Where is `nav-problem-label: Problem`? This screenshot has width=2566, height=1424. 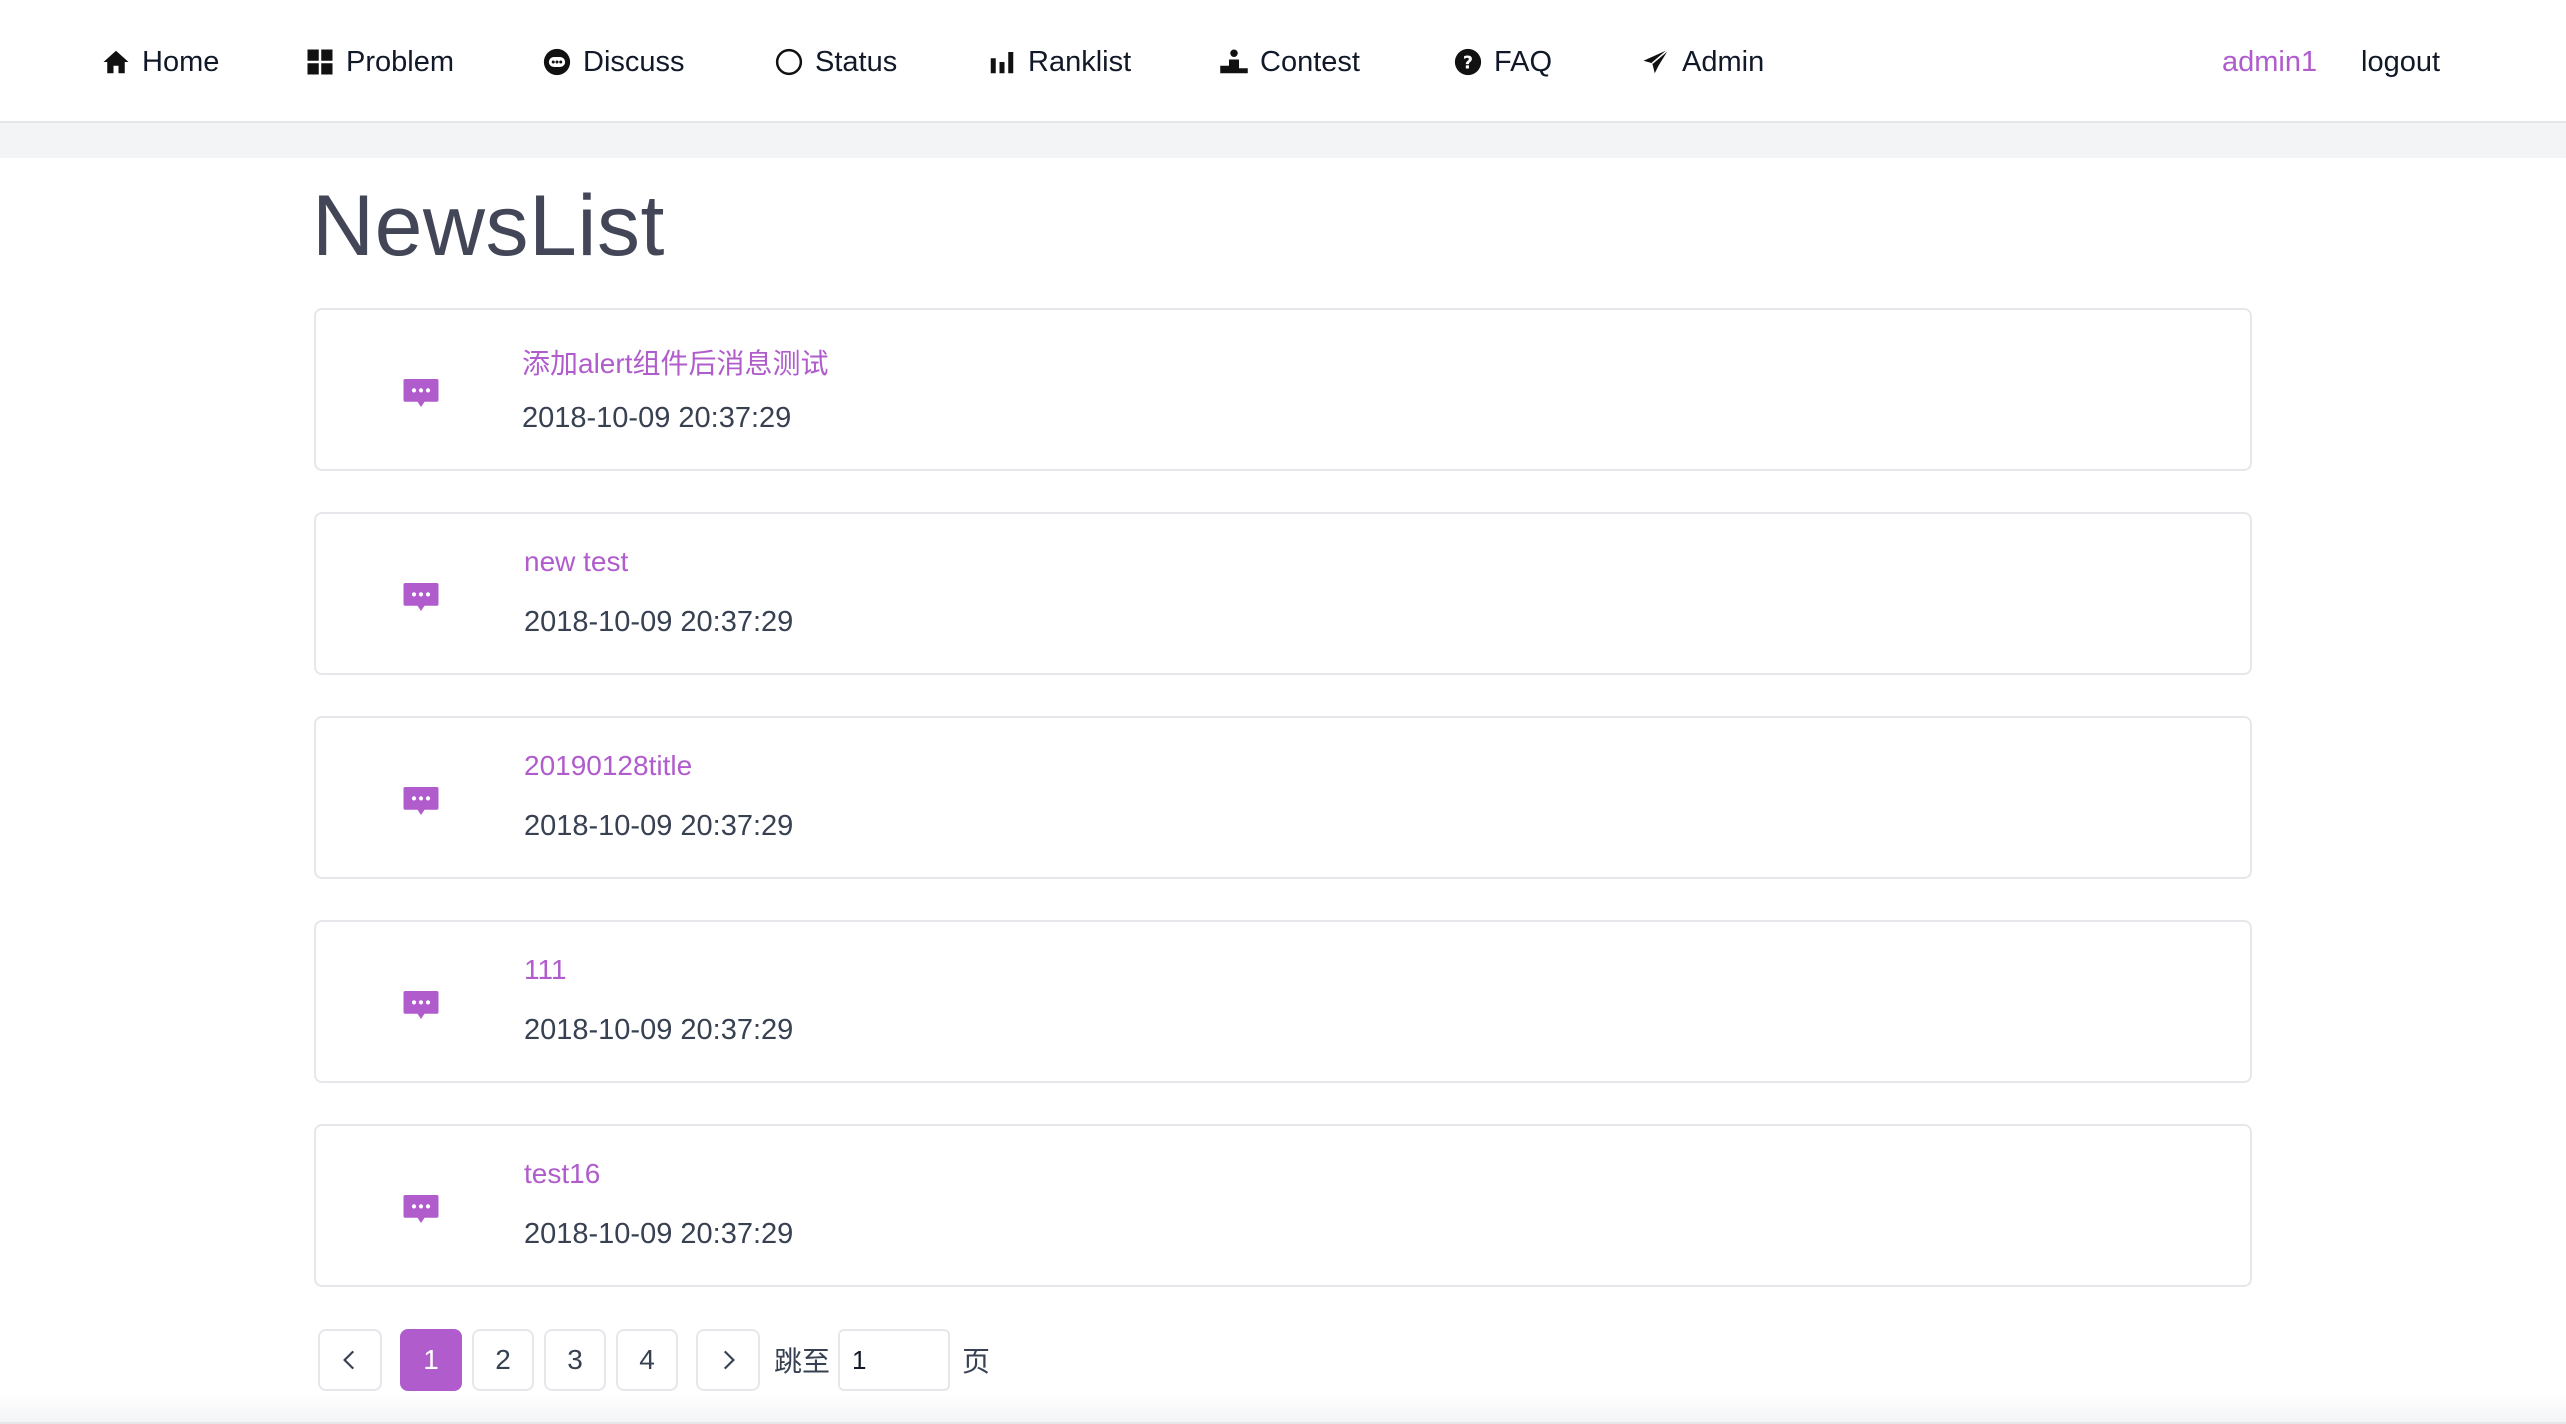 nav-problem-label: Problem is located at coordinates (400, 61).